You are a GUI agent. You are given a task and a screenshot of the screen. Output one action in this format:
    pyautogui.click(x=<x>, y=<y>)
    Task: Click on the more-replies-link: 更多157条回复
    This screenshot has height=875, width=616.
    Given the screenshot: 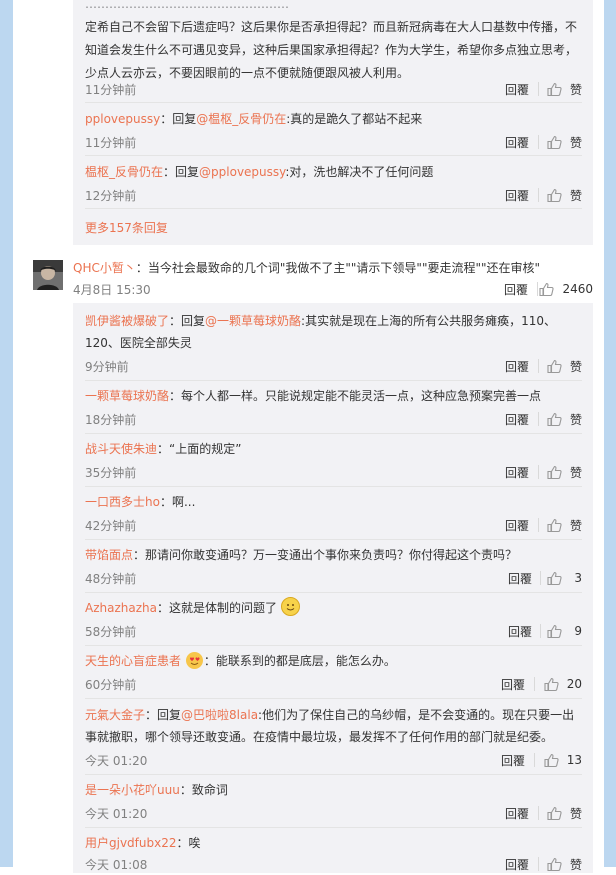 What is the action you would take?
    pyautogui.click(x=126, y=227)
    